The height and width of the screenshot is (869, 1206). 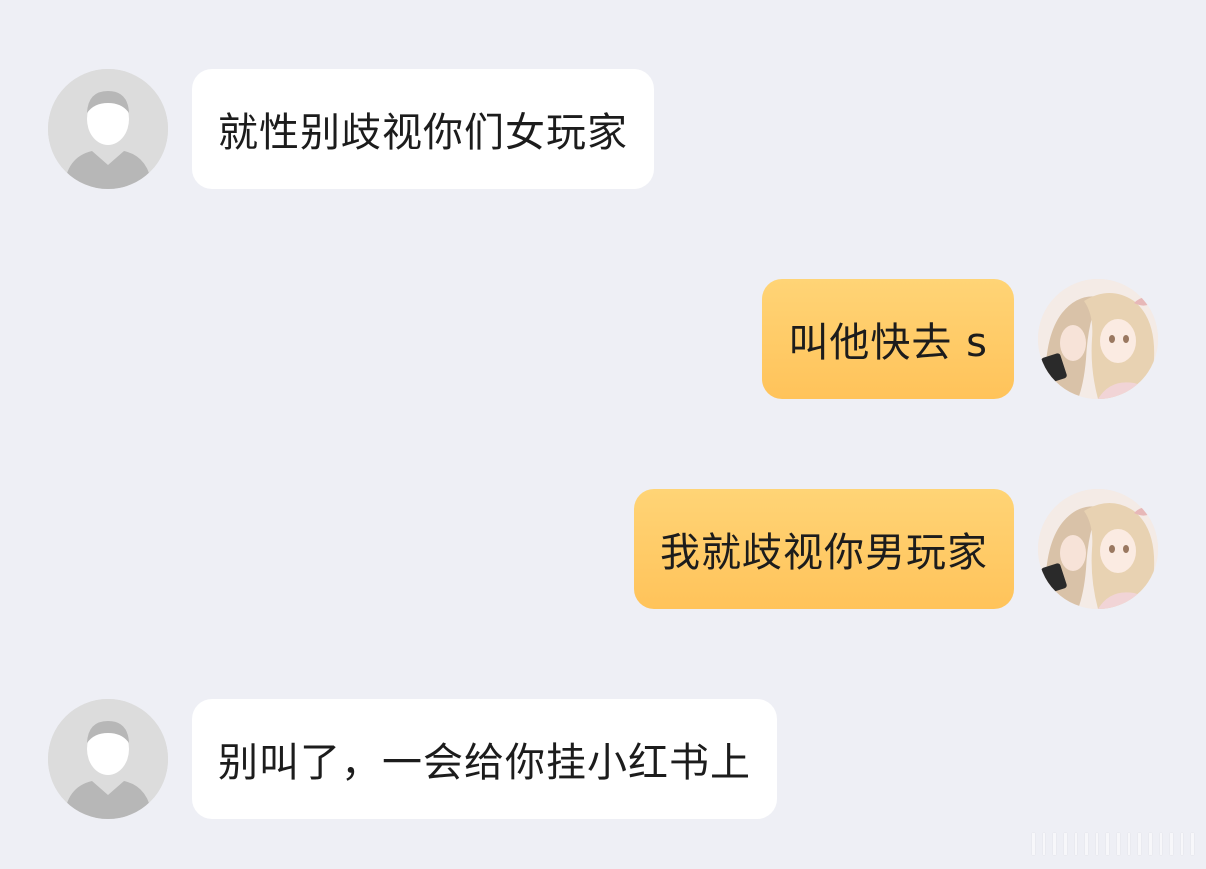 I want to click on message-bubble: 叫他快去 s, so click(x=888, y=339).